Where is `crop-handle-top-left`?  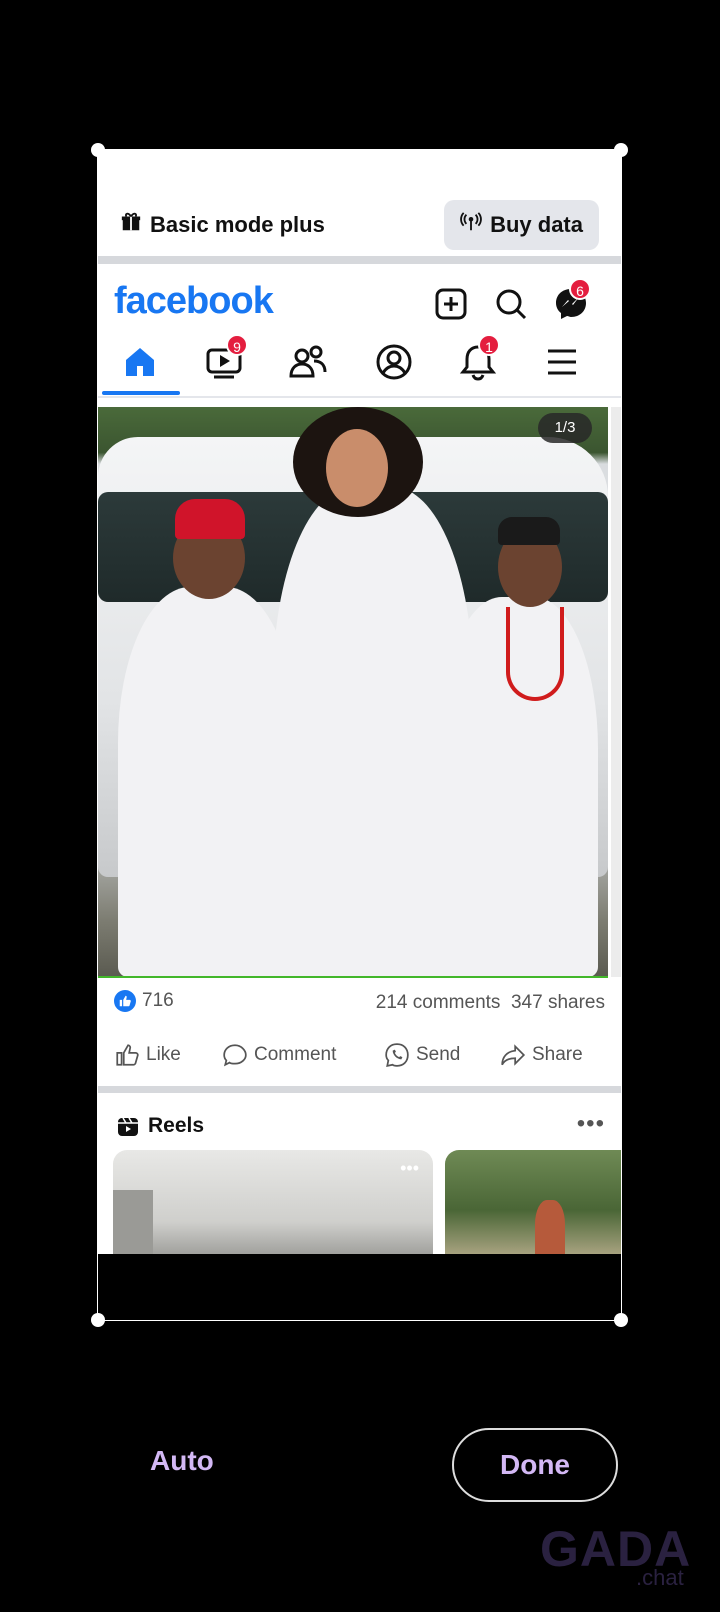 crop-handle-top-left is located at coordinates (98, 150).